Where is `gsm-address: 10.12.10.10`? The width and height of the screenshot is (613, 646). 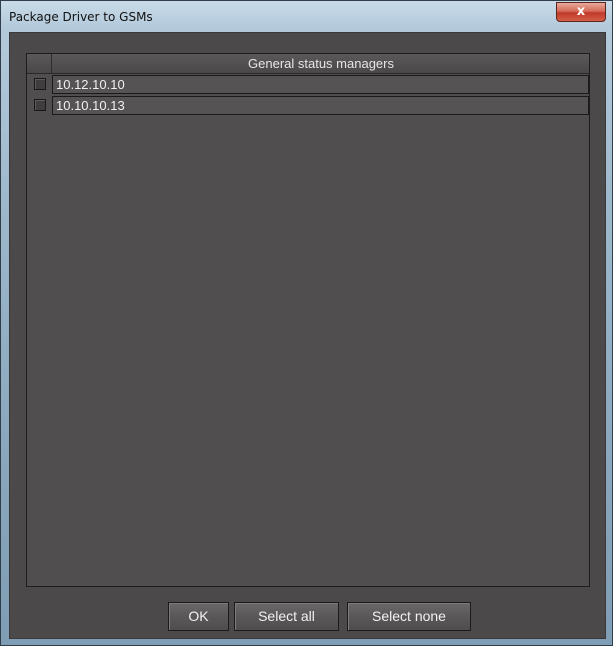 gsm-address: 10.12.10.10 is located at coordinates (320, 84).